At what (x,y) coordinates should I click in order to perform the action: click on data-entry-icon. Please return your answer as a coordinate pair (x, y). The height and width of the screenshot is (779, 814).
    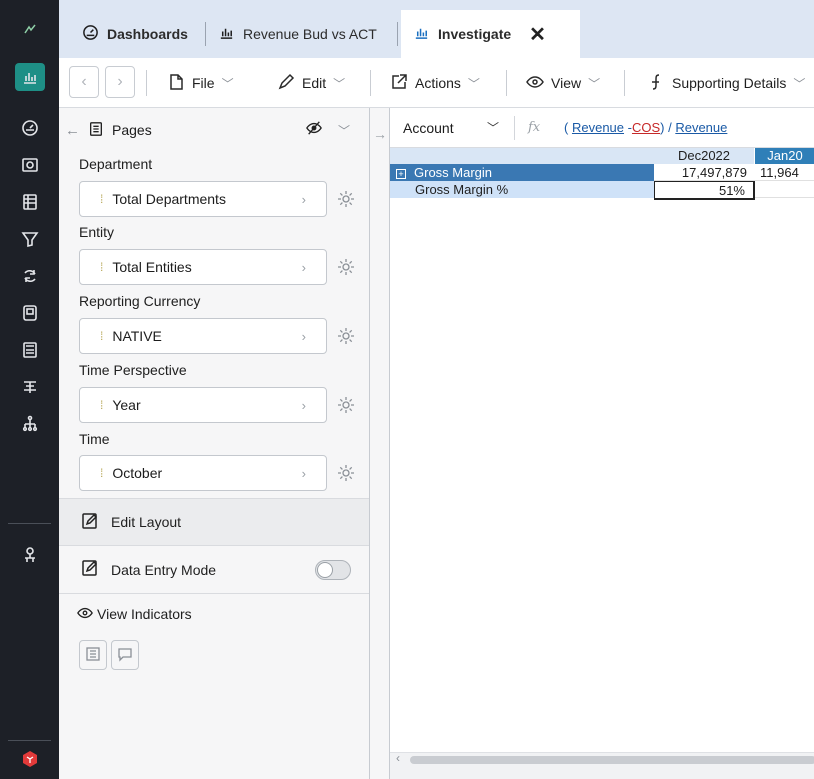
    Looking at the image, I should click on (90, 569).